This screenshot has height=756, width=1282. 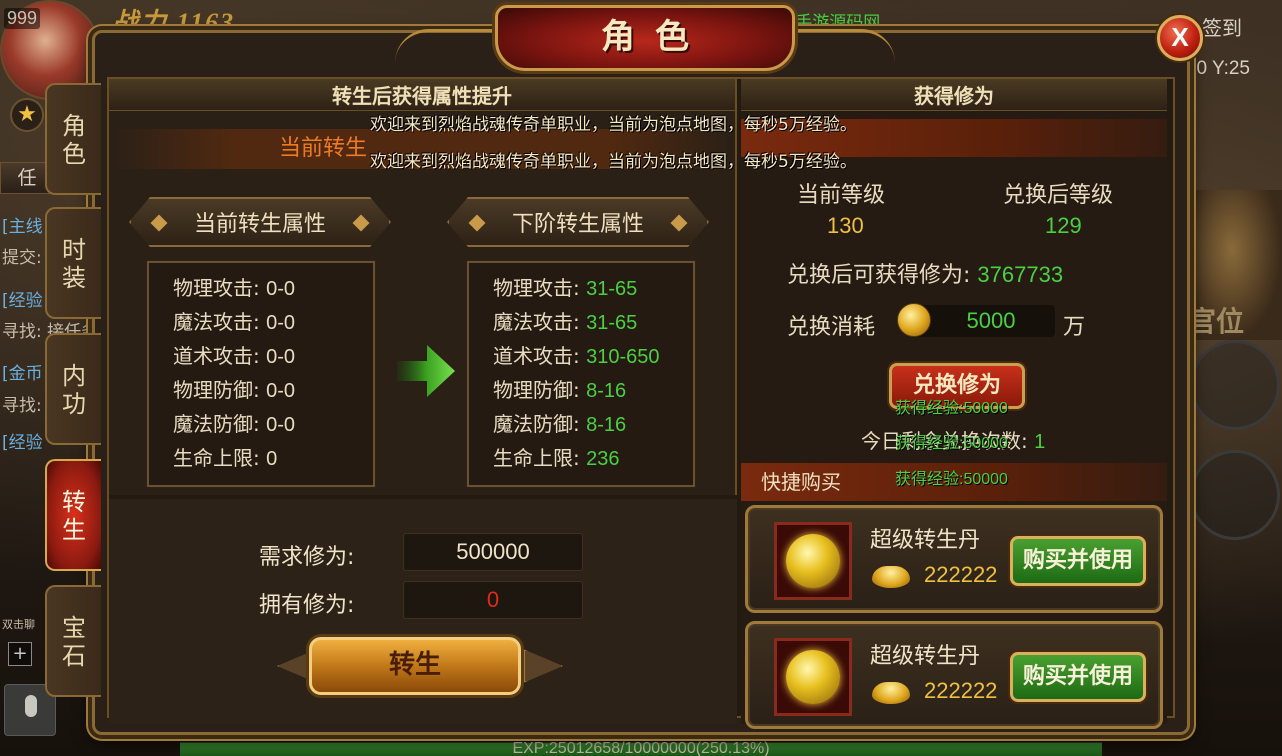 I want to click on tab-gem: 宝石, so click(x=73, y=641).